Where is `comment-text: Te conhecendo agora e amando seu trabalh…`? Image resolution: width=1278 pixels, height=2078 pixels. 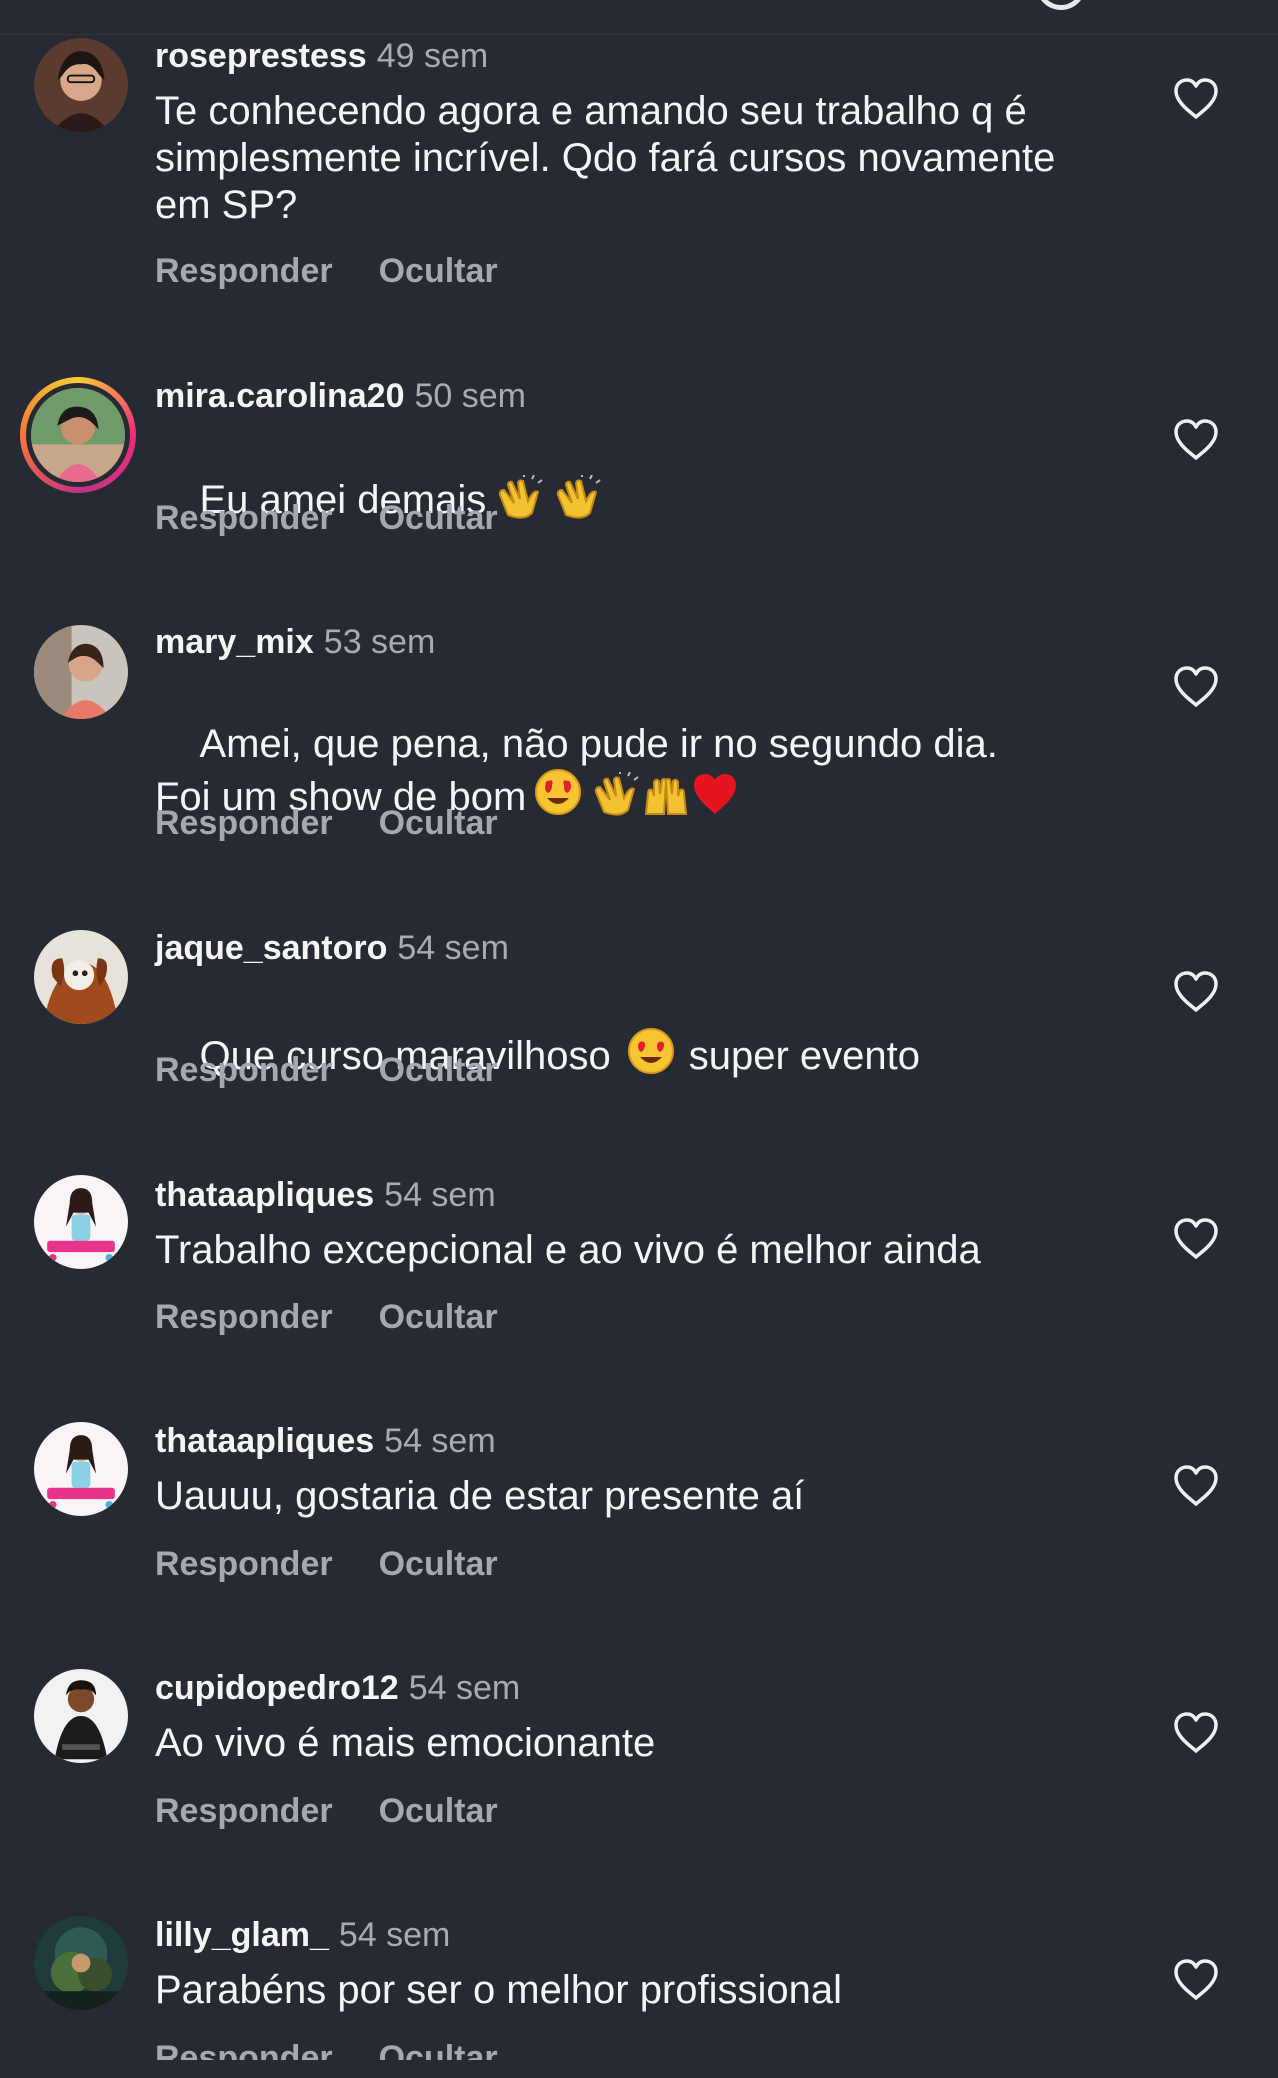
comment-text: Te conhecendo agora e amando seu trabalh… is located at coordinates (605, 158).